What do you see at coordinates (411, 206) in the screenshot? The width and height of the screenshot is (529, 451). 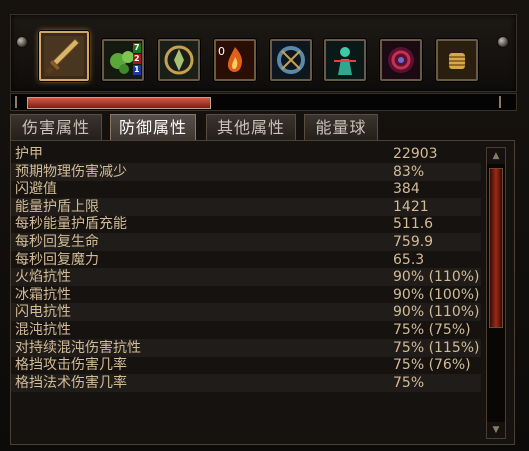 I see `stat-value: 1421` at bounding box center [411, 206].